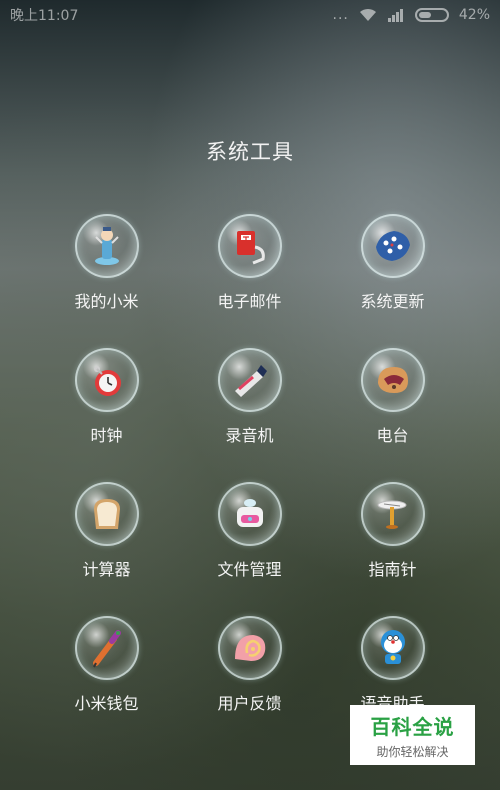 Image resolution: width=500 pixels, height=790 pixels. What do you see at coordinates (474, 15) in the screenshot?
I see `battery-percent: 42%` at bounding box center [474, 15].